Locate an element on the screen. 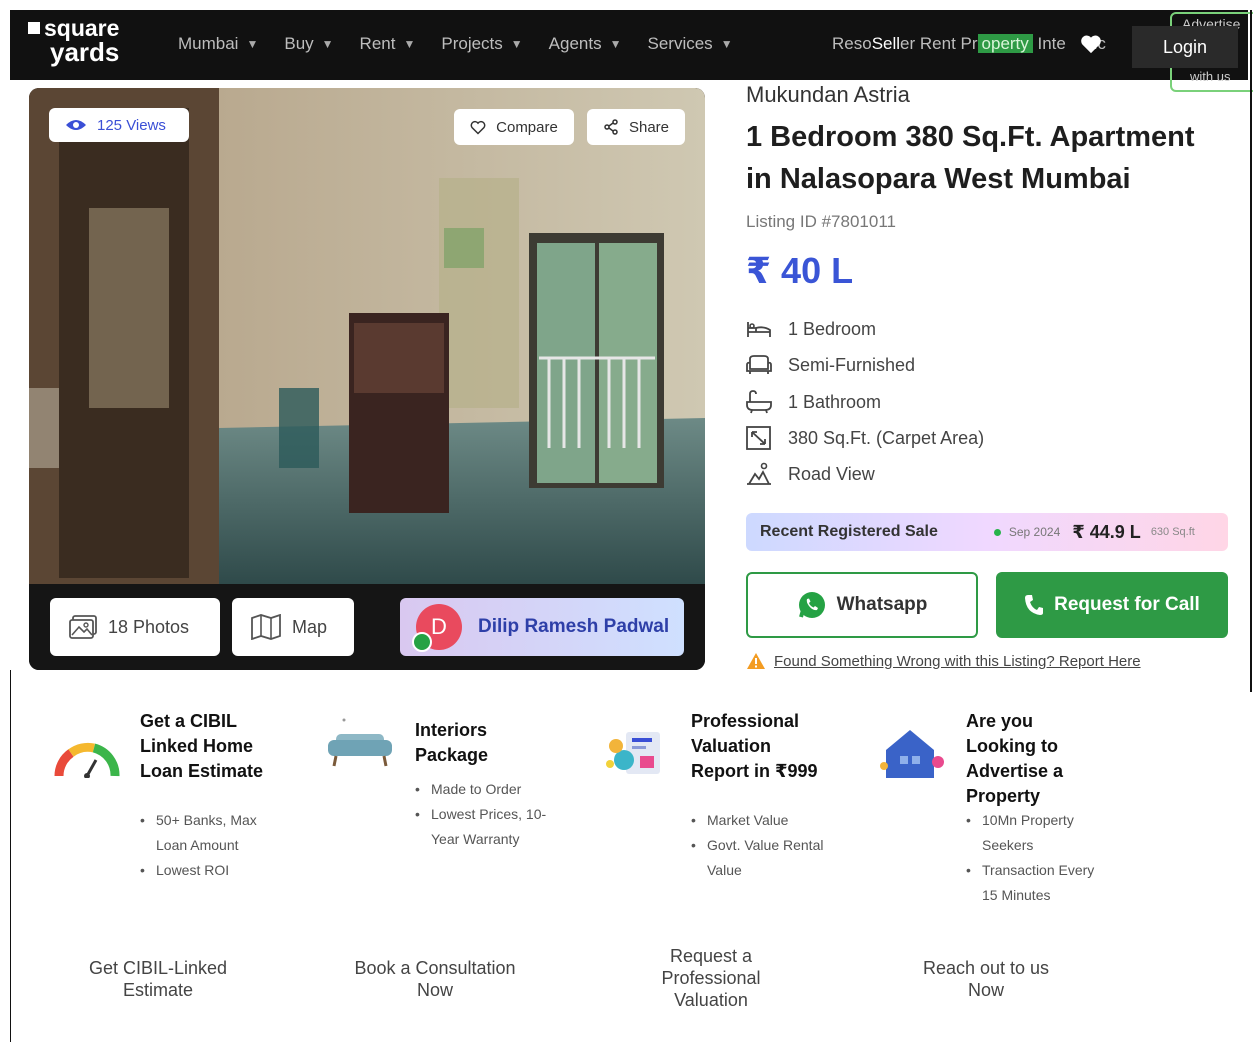 Image resolution: width=1253 pixels, height=1042 pixels. report-illustration-icon is located at coordinates (633, 753).